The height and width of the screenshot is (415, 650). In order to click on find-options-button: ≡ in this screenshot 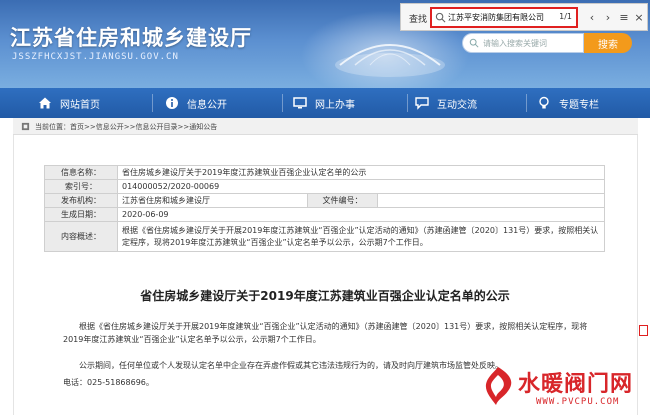, I will do `click(624, 17)`.